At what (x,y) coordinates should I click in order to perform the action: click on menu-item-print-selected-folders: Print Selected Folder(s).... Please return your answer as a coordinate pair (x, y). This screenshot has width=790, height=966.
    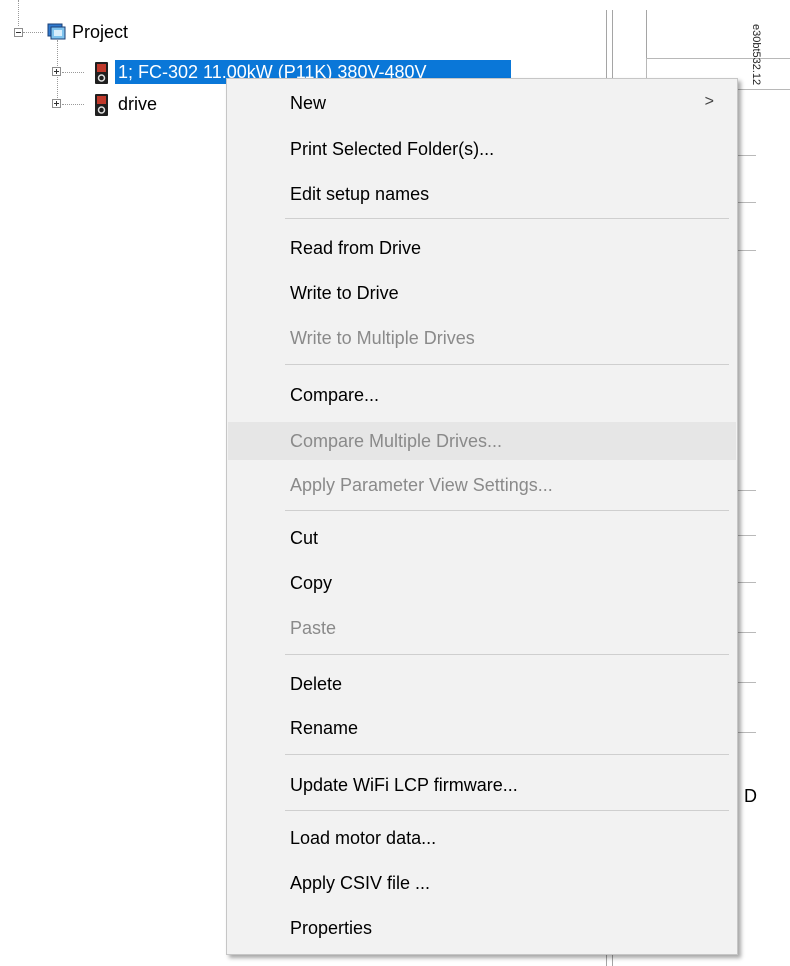
    Looking at the image, I should click on (482, 149).